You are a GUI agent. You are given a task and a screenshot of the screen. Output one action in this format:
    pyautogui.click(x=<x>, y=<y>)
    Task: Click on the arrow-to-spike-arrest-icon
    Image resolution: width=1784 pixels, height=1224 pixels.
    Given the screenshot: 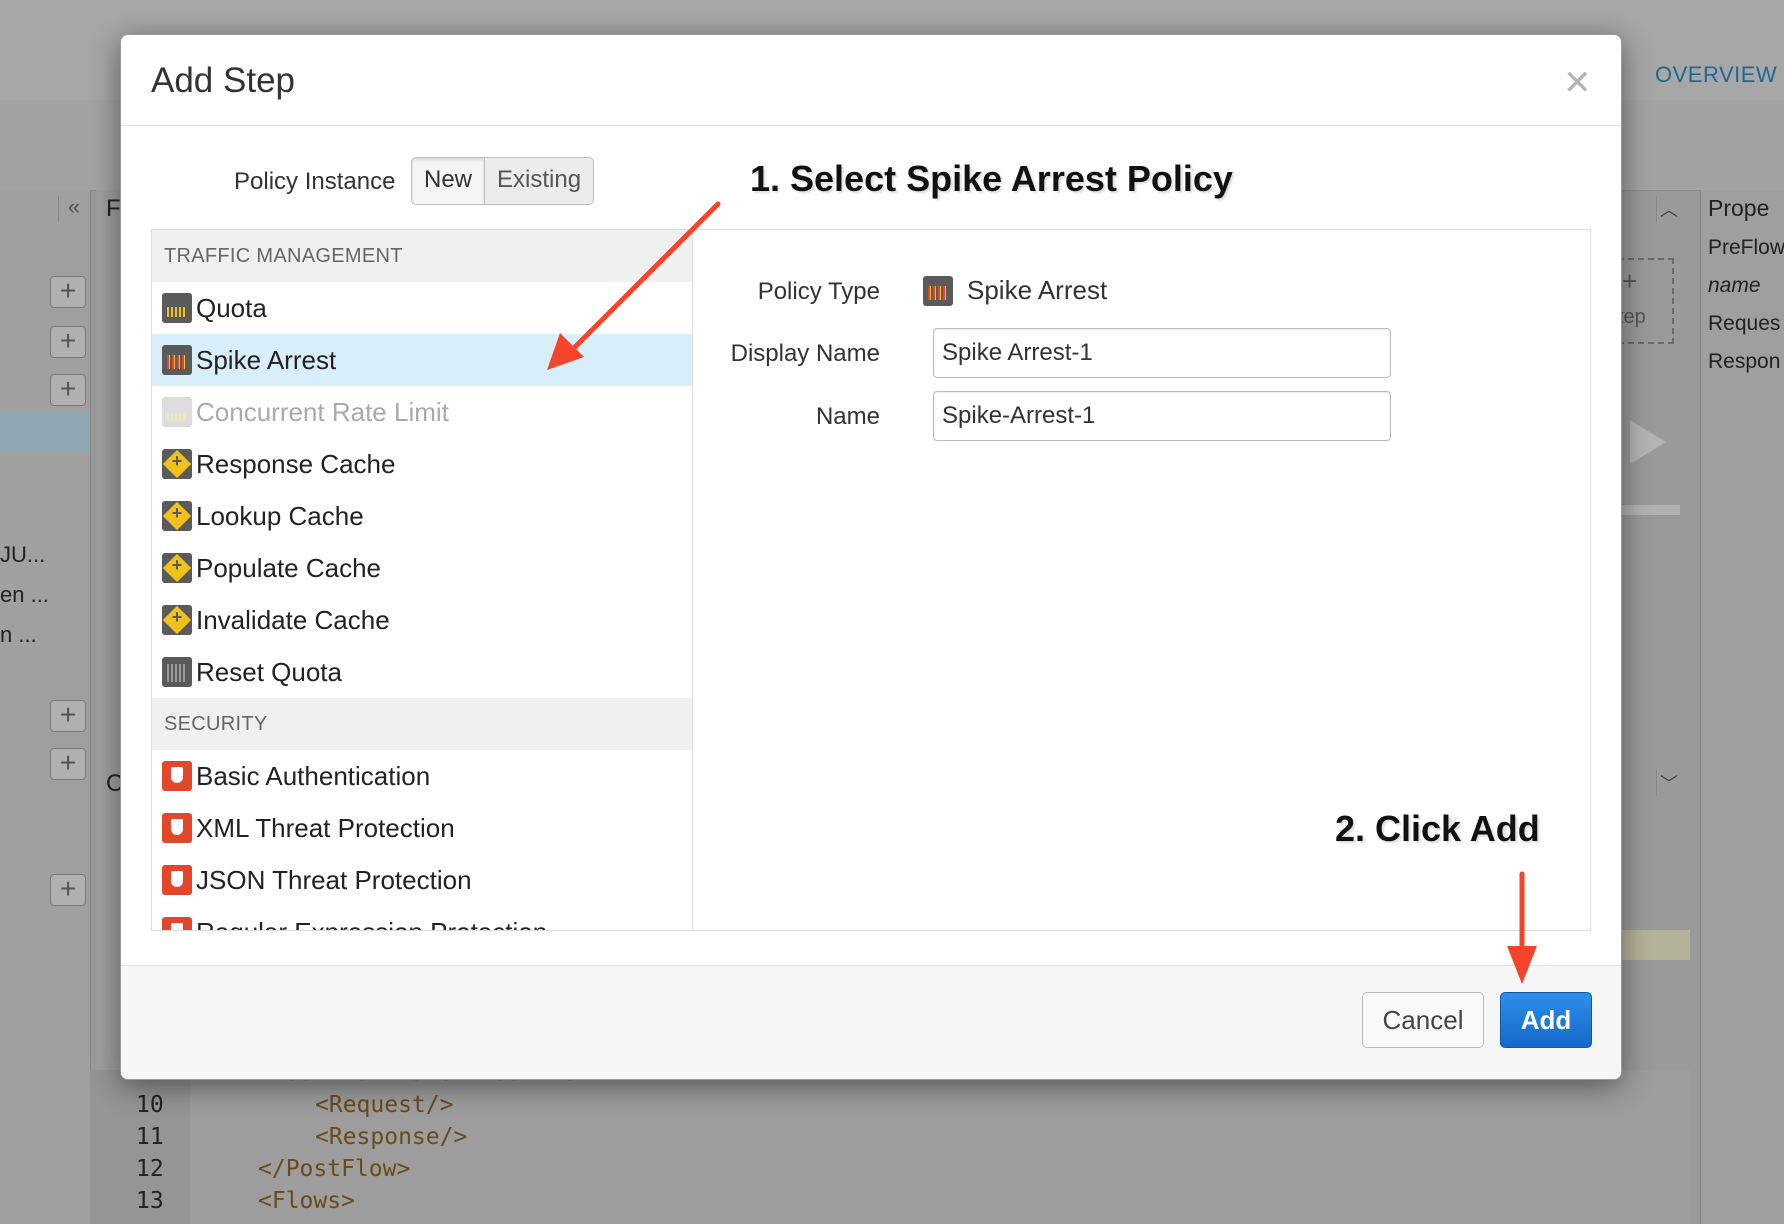 What is the action you would take?
    pyautogui.click(x=634, y=285)
    